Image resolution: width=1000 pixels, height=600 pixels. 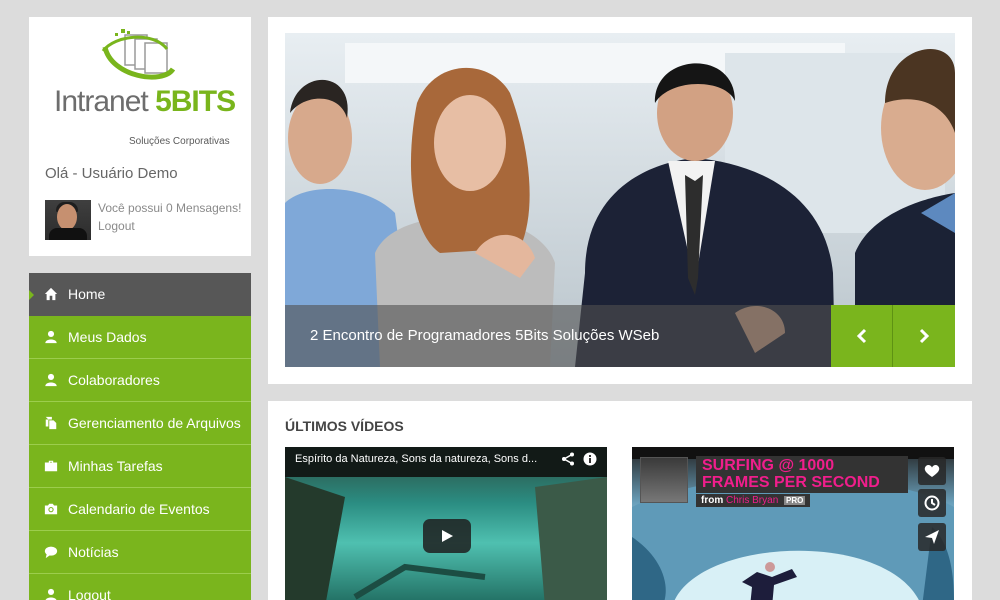 What do you see at coordinates (140, 587) in the screenshot?
I see `menu-item-logout: Logout` at bounding box center [140, 587].